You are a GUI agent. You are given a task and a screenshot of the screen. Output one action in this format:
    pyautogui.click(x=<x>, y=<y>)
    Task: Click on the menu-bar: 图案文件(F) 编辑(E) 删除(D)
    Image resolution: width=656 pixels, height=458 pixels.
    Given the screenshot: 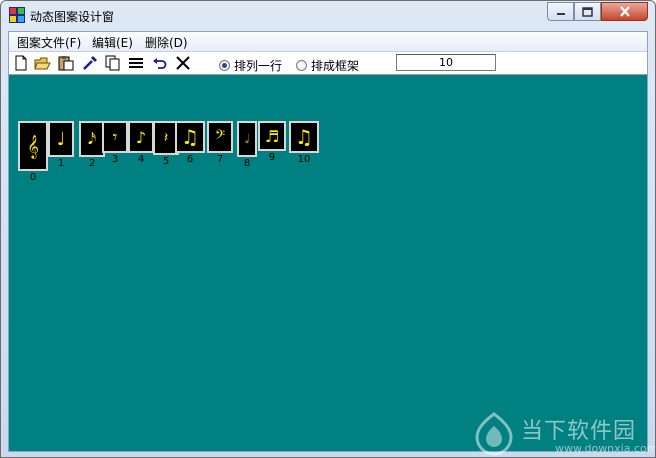 What is the action you would take?
    pyautogui.click(x=328, y=42)
    